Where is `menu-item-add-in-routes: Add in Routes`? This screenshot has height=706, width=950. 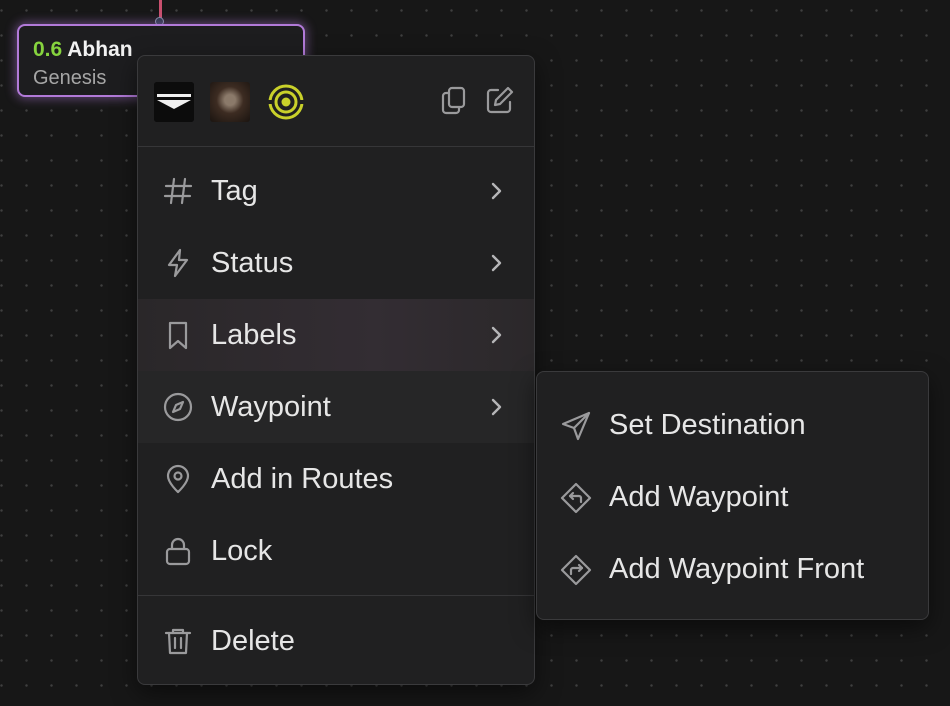 menu-item-add-in-routes: Add in Routes is located at coordinates (336, 479).